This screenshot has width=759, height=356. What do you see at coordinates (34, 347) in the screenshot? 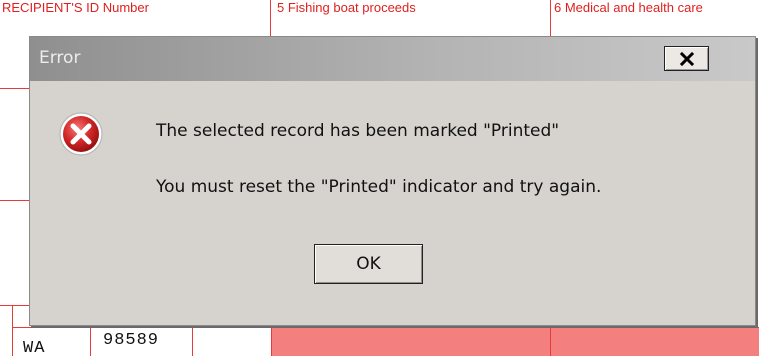
I see `state-value: WA` at bounding box center [34, 347].